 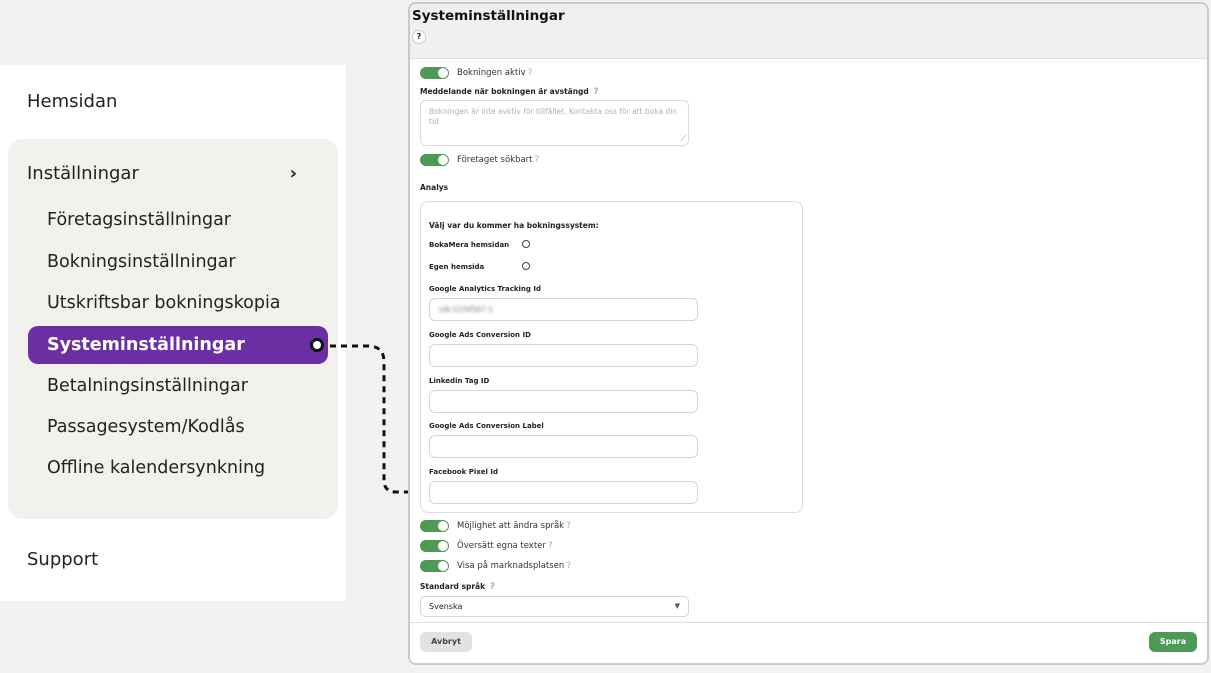 I want to click on save-button: Spara, so click(x=1173, y=642).